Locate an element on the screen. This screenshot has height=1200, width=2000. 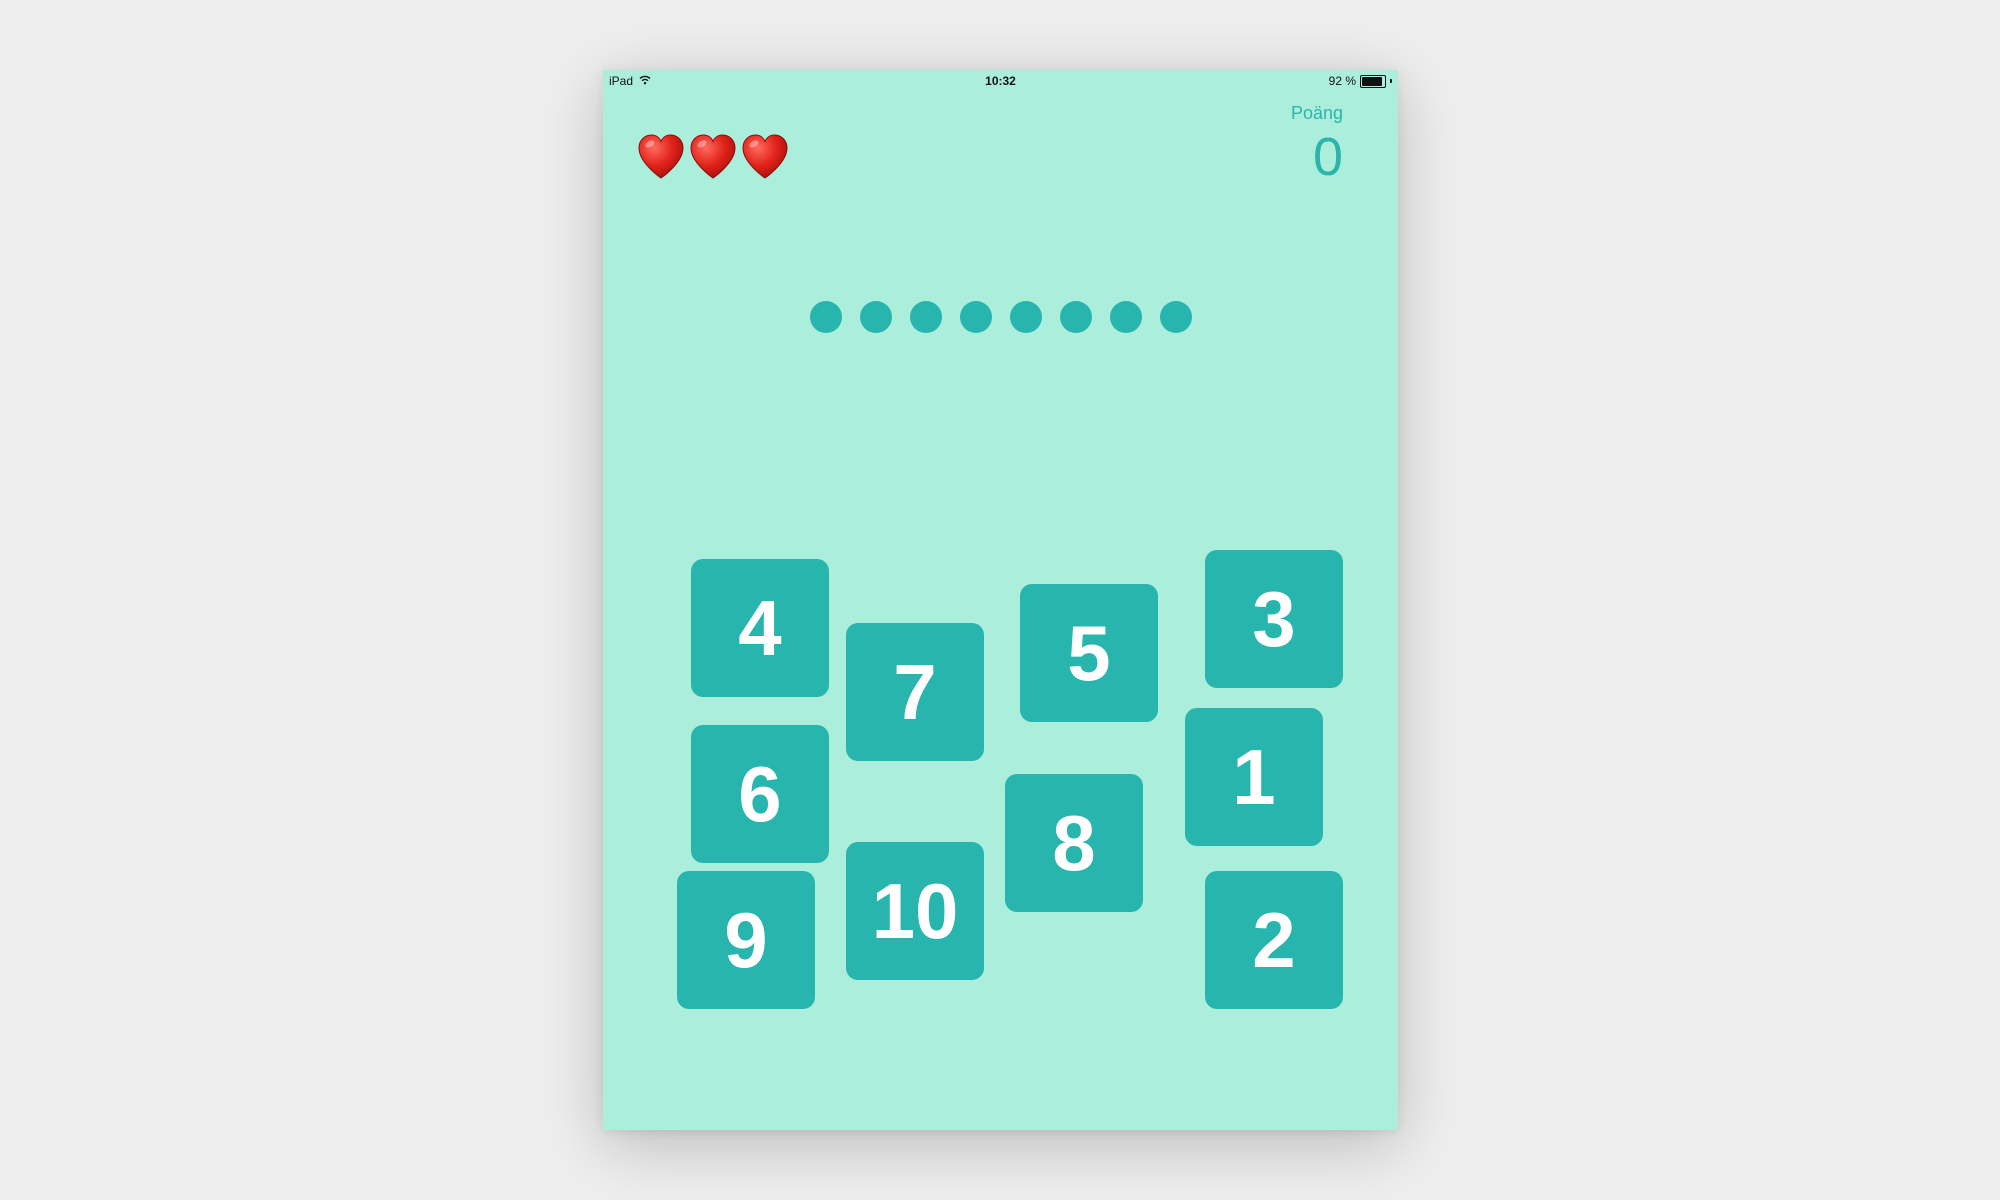
battery-fill is located at coordinates (1372, 81).